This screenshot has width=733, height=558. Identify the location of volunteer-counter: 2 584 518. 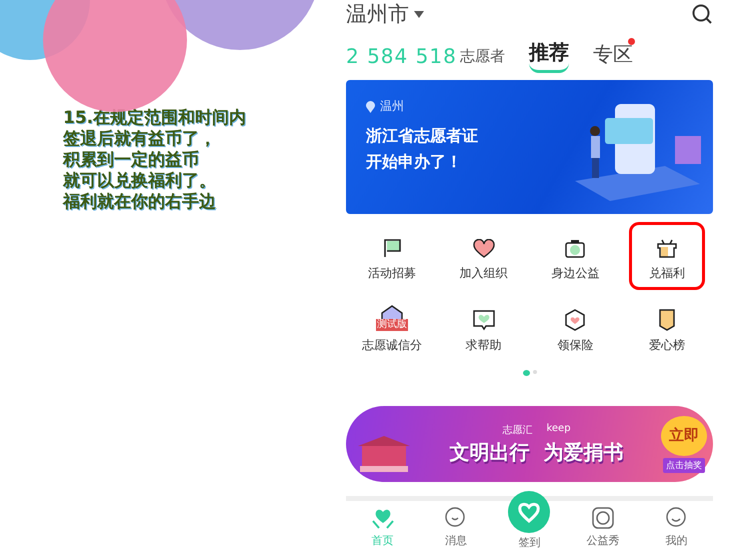
(401, 56).